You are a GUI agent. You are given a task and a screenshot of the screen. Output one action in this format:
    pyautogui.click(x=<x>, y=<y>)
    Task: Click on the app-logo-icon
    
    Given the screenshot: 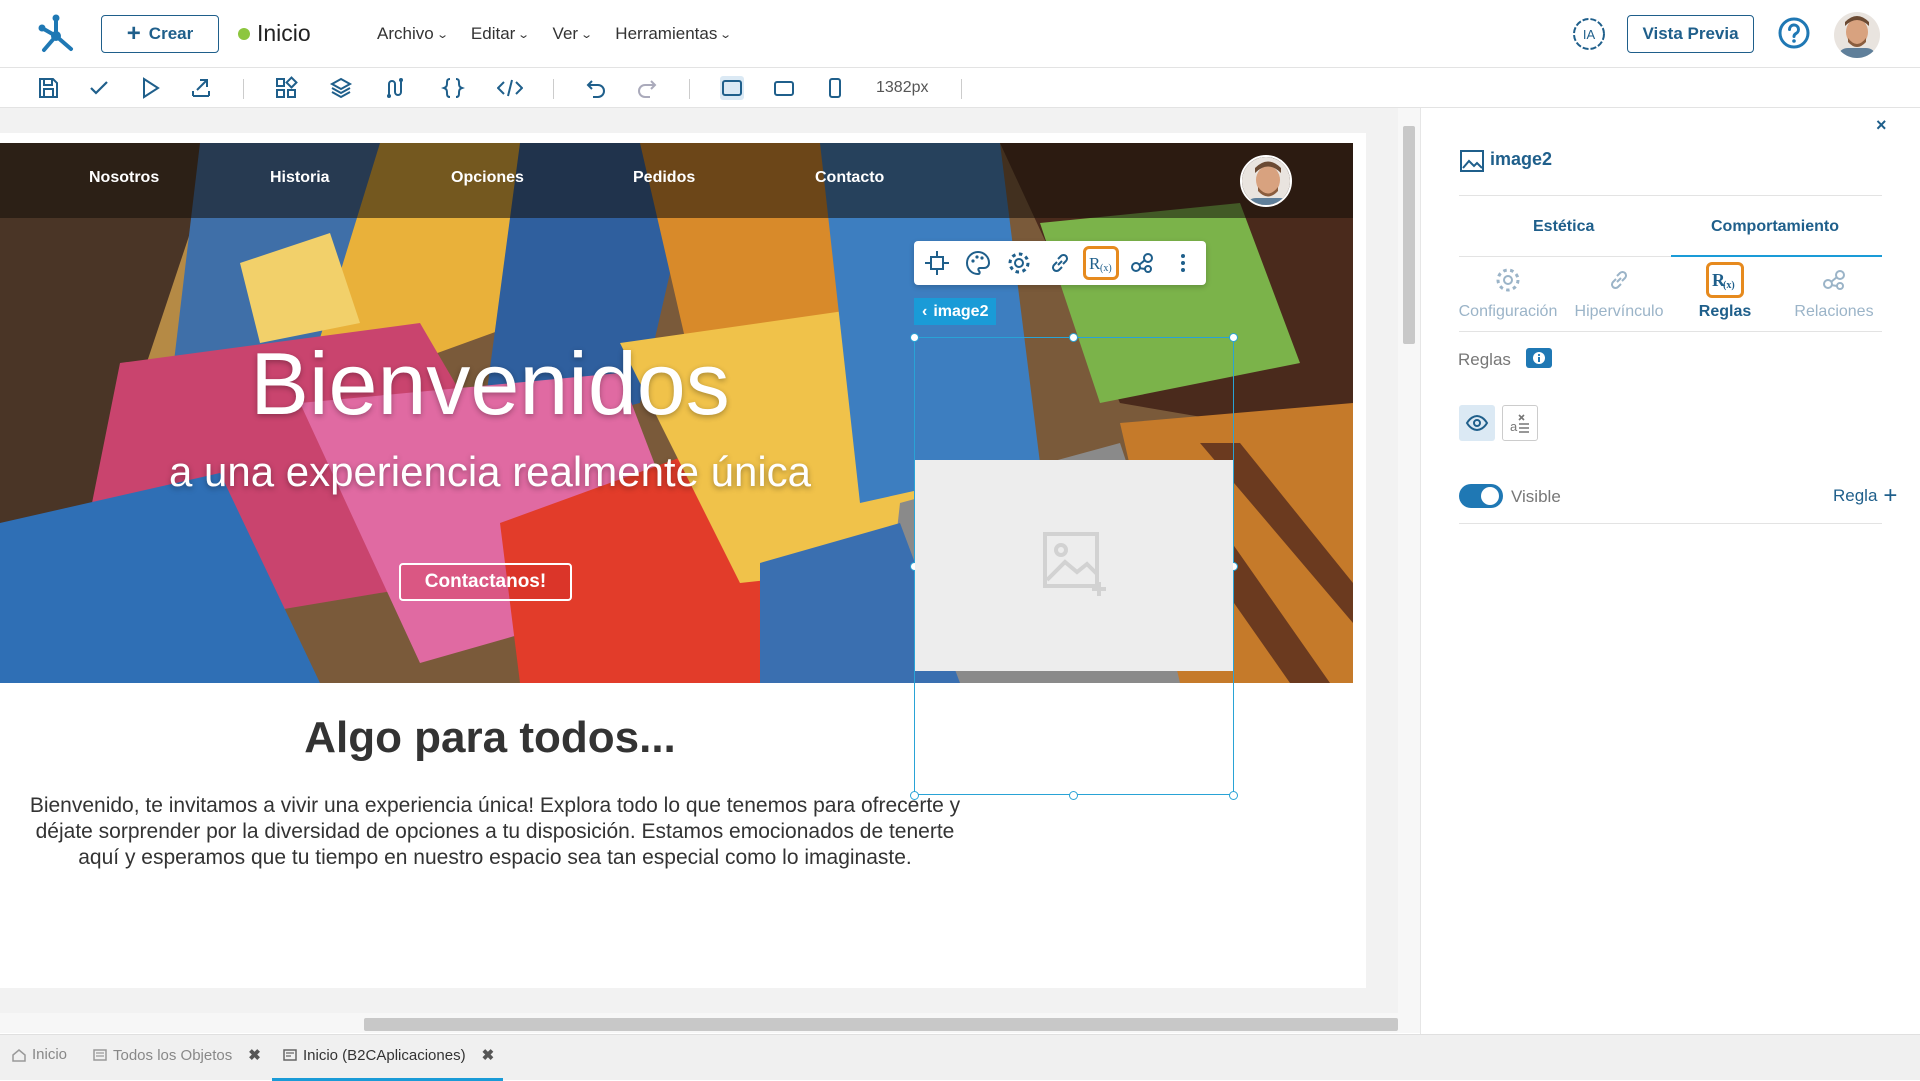 What is the action you would take?
    pyautogui.click(x=56, y=34)
    